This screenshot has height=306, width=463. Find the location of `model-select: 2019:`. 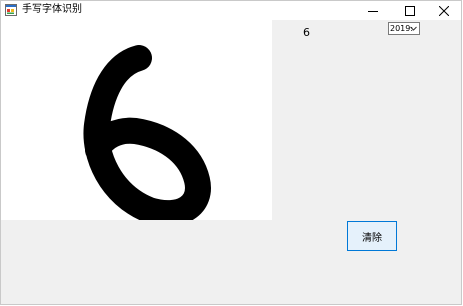

model-select: 2019: is located at coordinates (404, 28).